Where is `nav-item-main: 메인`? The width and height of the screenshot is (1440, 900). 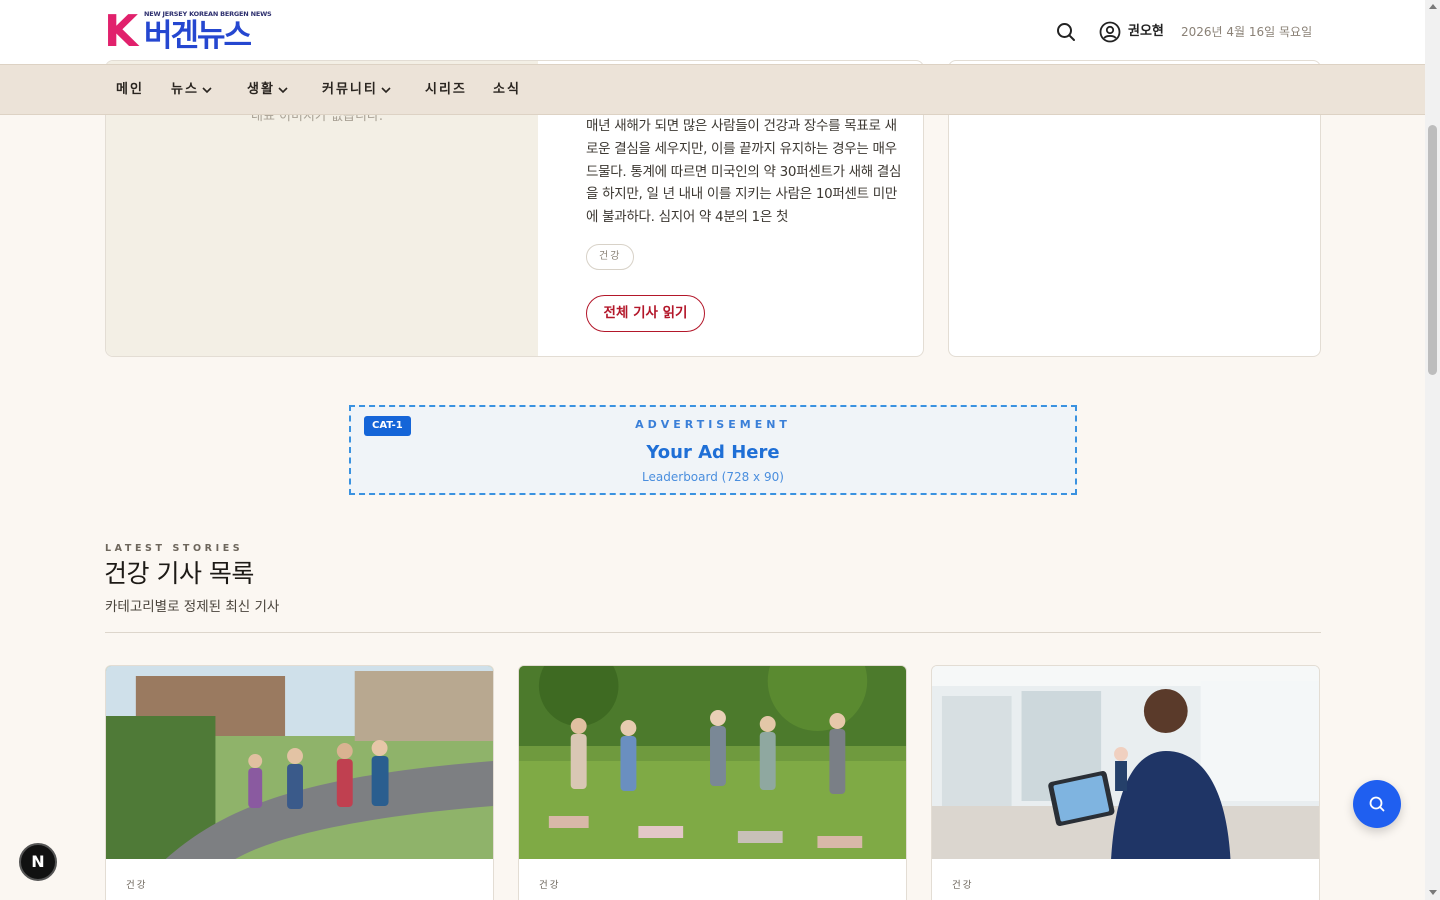
nav-item-main: 메인 is located at coordinates (130, 90).